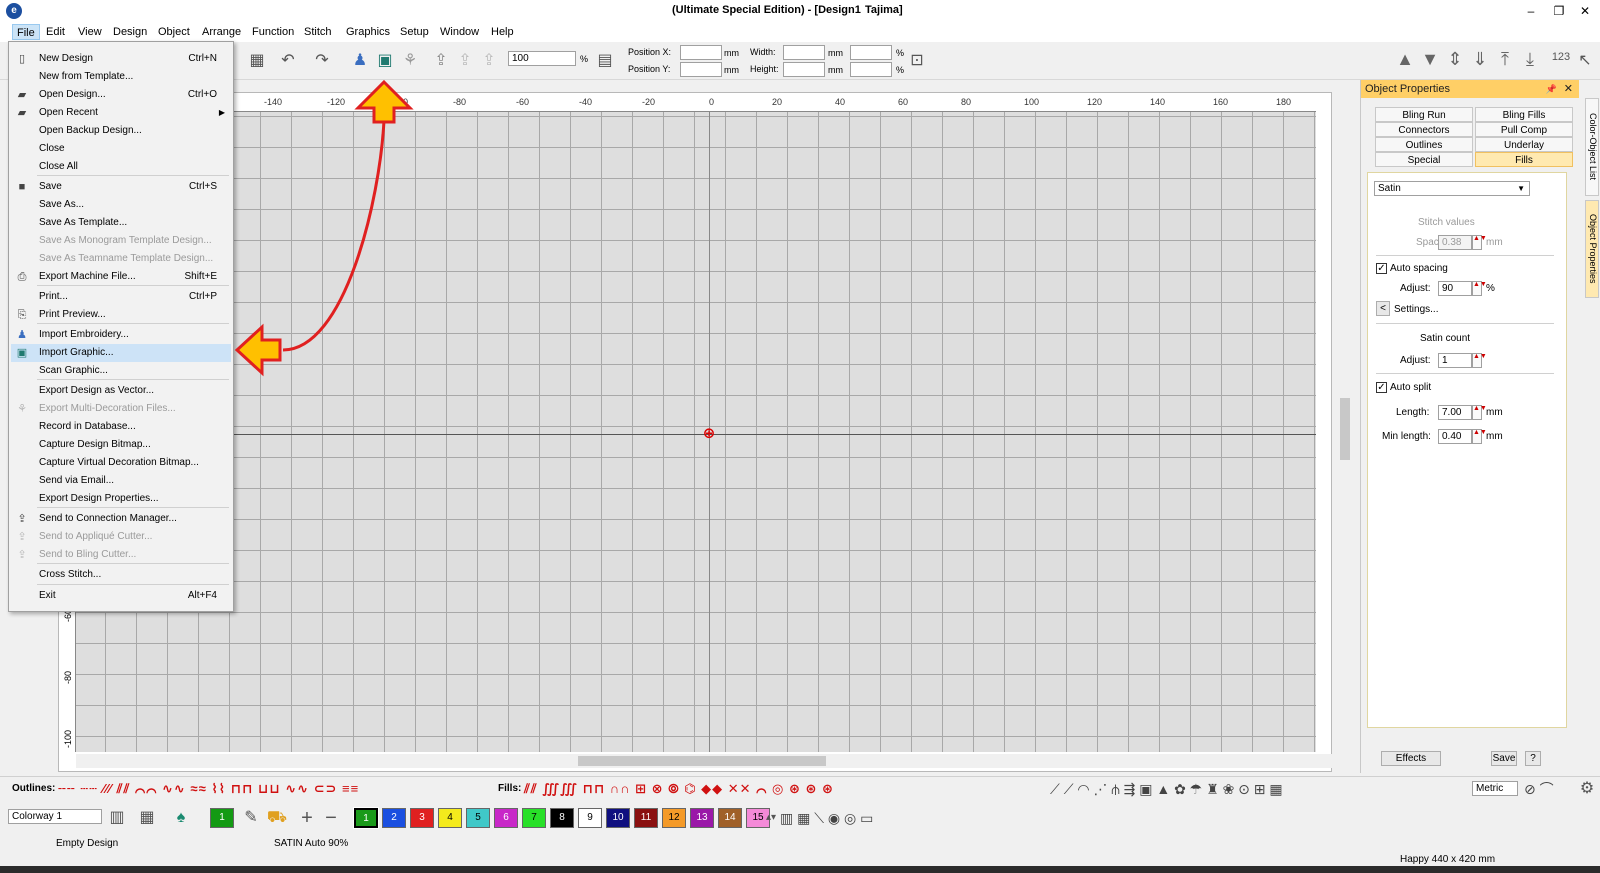 This screenshot has width=1600, height=873. Describe the element at coordinates (1524, 114) in the screenshot. I see `tab-bling-fills: Bling Fills` at that location.